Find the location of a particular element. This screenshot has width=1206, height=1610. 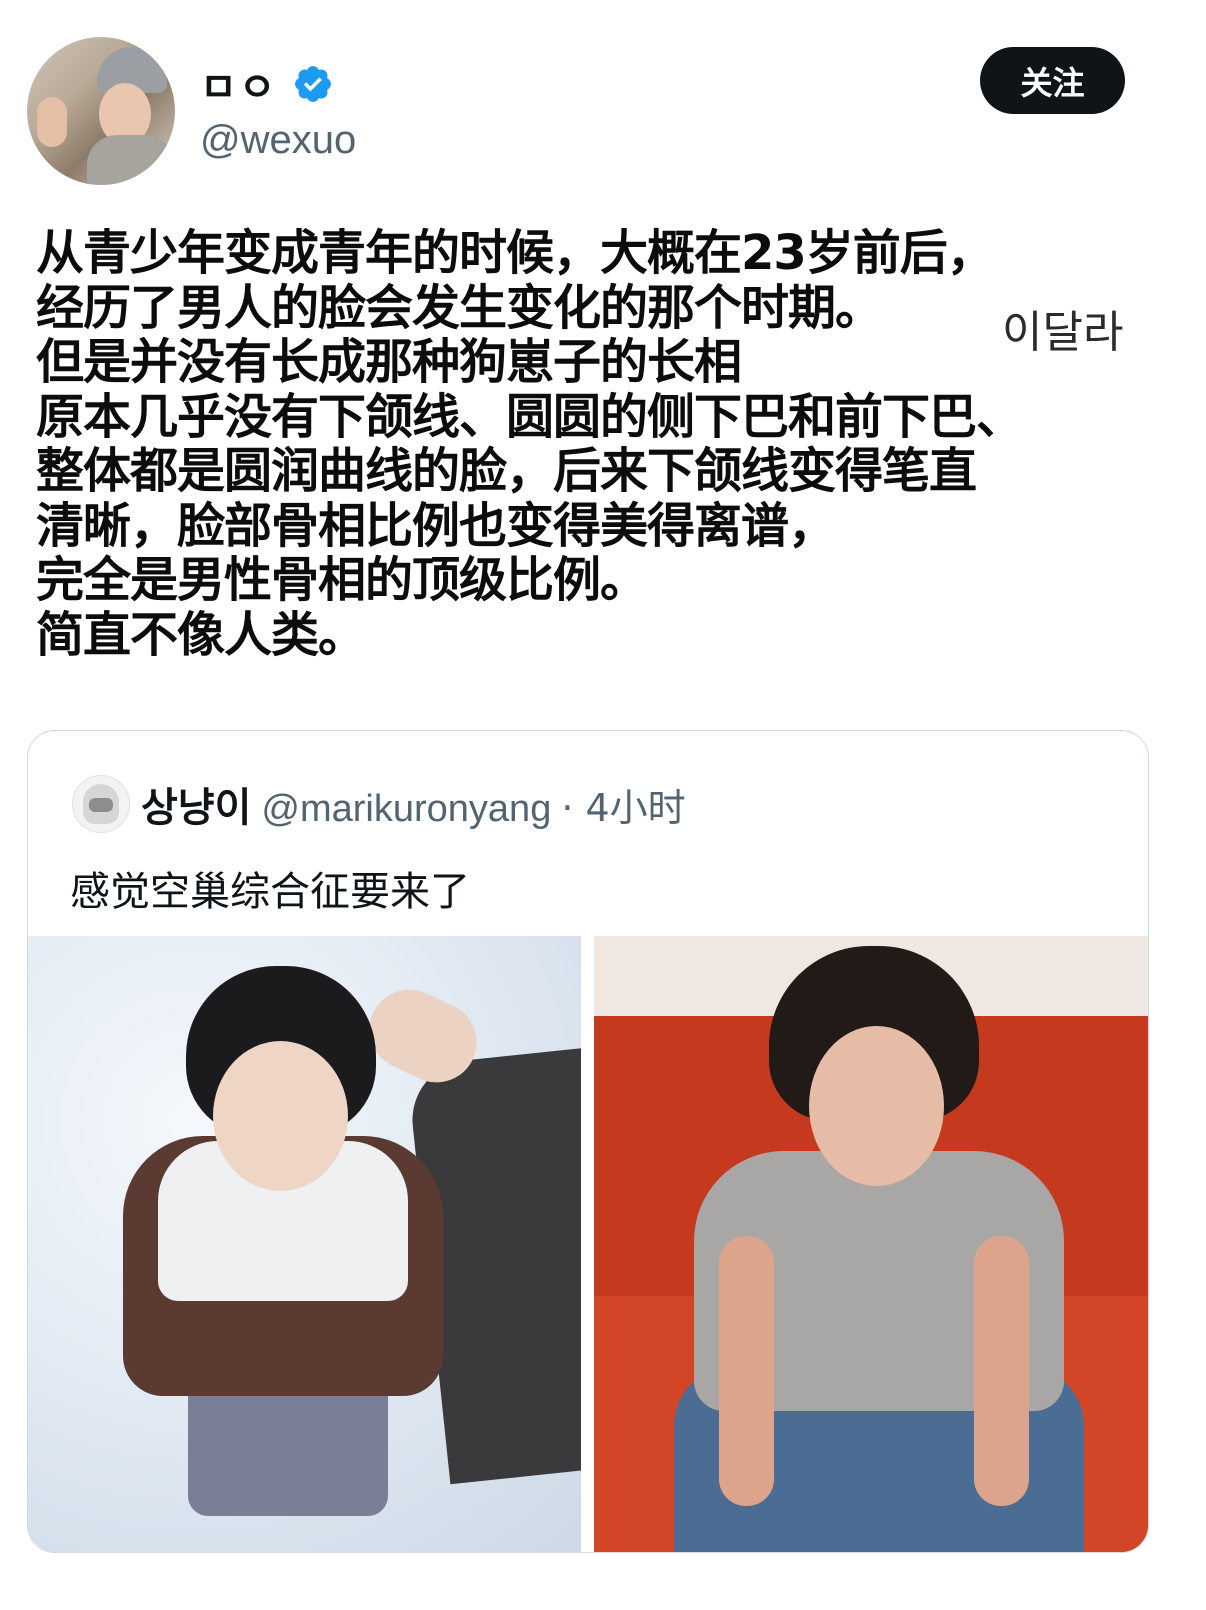

author-display-name-row: ㅁㅇ is located at coordinates (267, 84).